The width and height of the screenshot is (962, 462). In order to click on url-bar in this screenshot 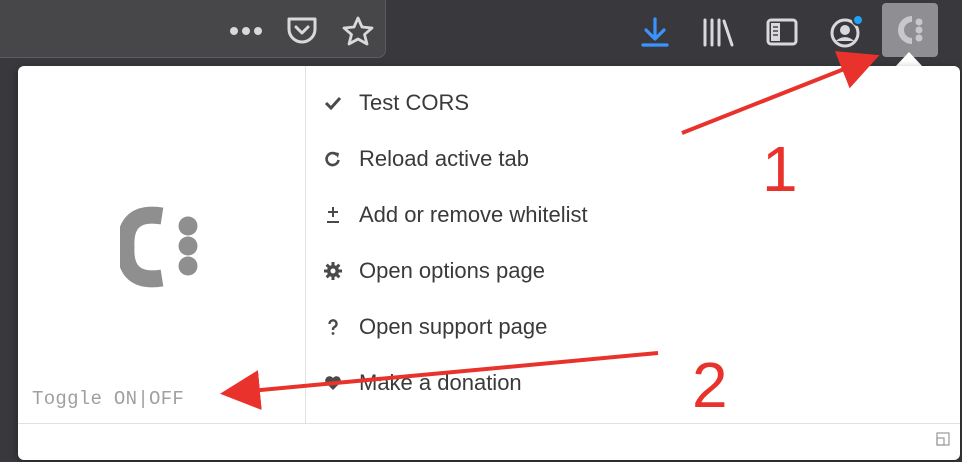, I will do `click(193, 29)`.